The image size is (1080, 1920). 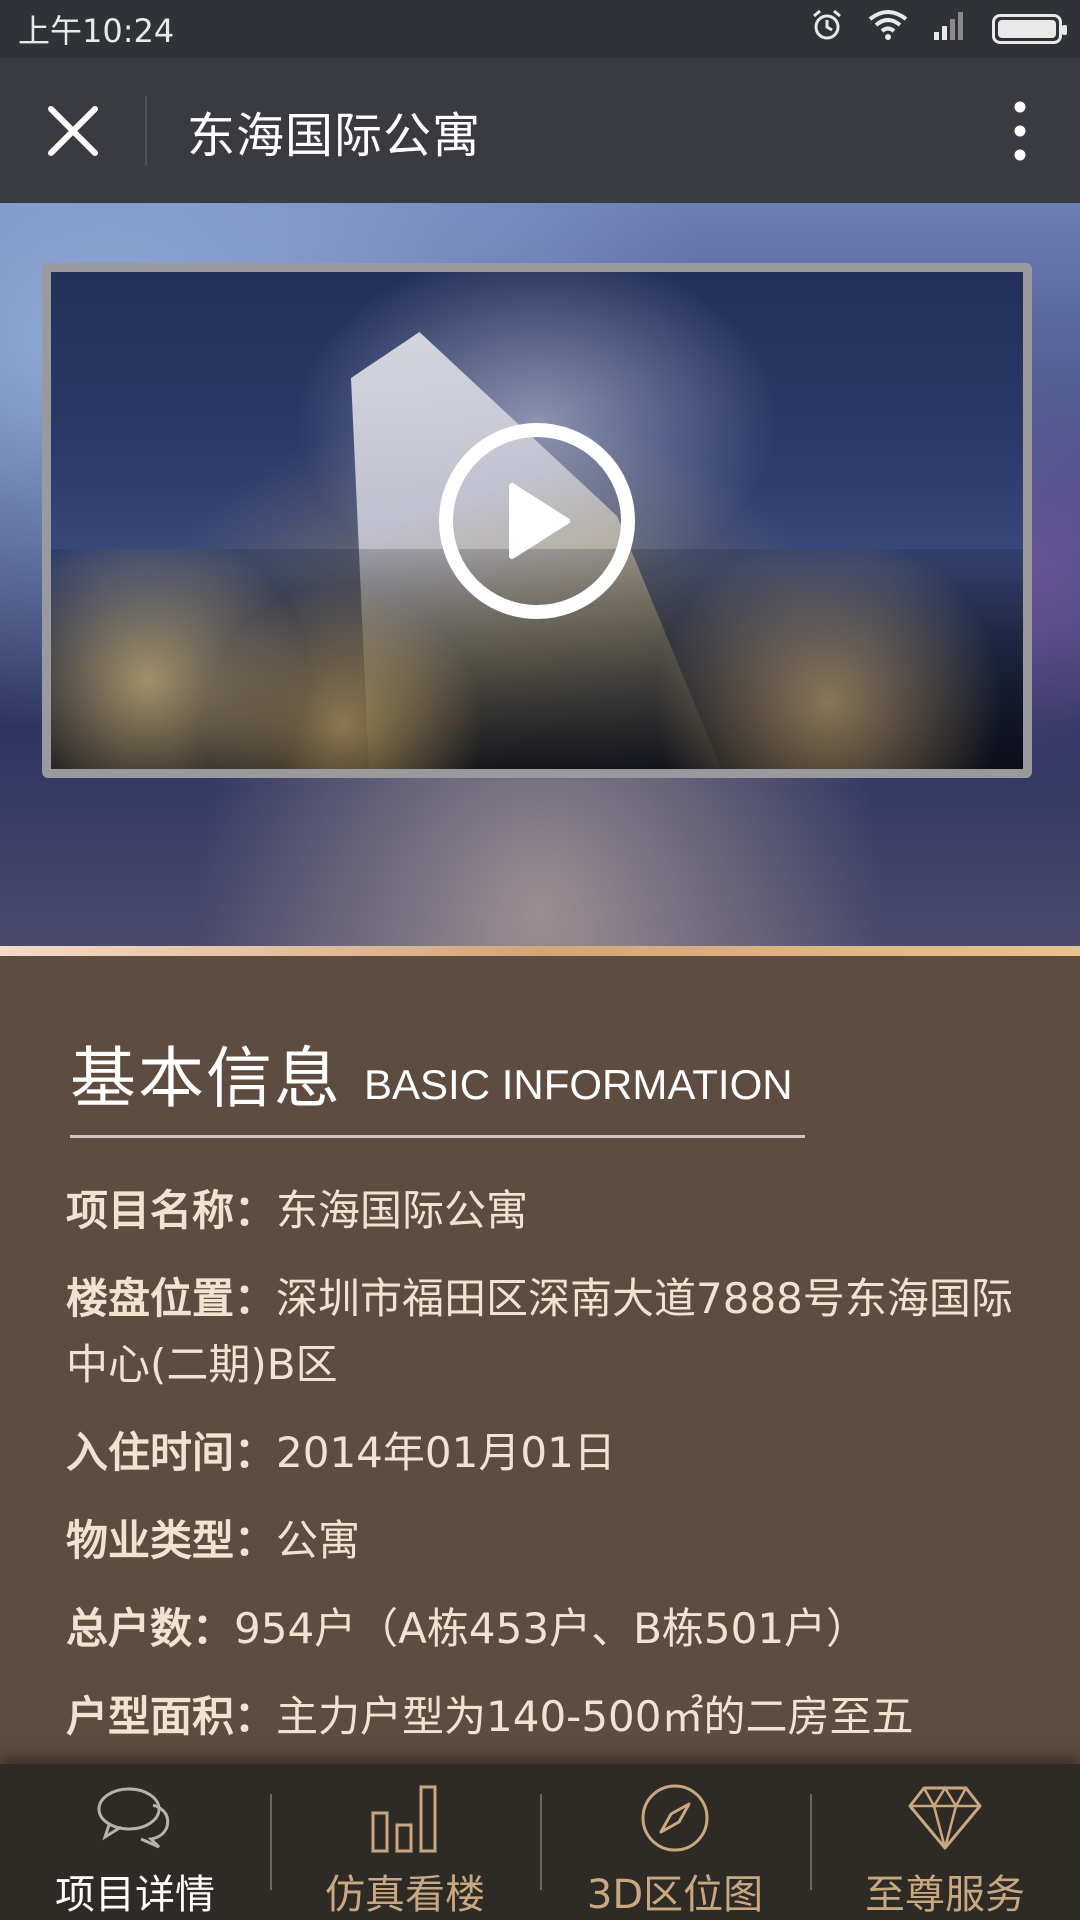 What do you see at coordinates (171, 1298) in the screenshot?
I see `info-label: 楼盘位置：` at bounding box center [171, 1298].